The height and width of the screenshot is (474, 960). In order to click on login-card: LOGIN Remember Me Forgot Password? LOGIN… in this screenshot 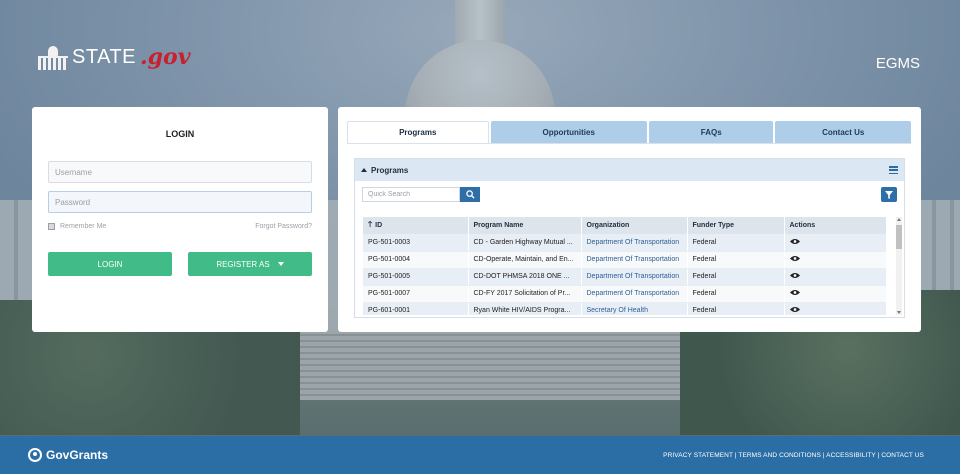, I will do `click(180, 219)`.